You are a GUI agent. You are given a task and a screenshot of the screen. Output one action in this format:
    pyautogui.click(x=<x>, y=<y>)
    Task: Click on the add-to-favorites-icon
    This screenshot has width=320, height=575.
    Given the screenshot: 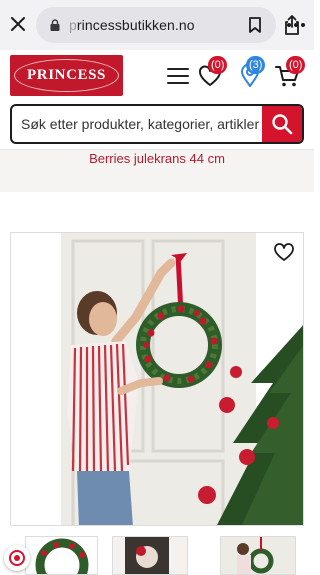 What is the action you would take?
    pyautogui.click(x=284, y=252)
    